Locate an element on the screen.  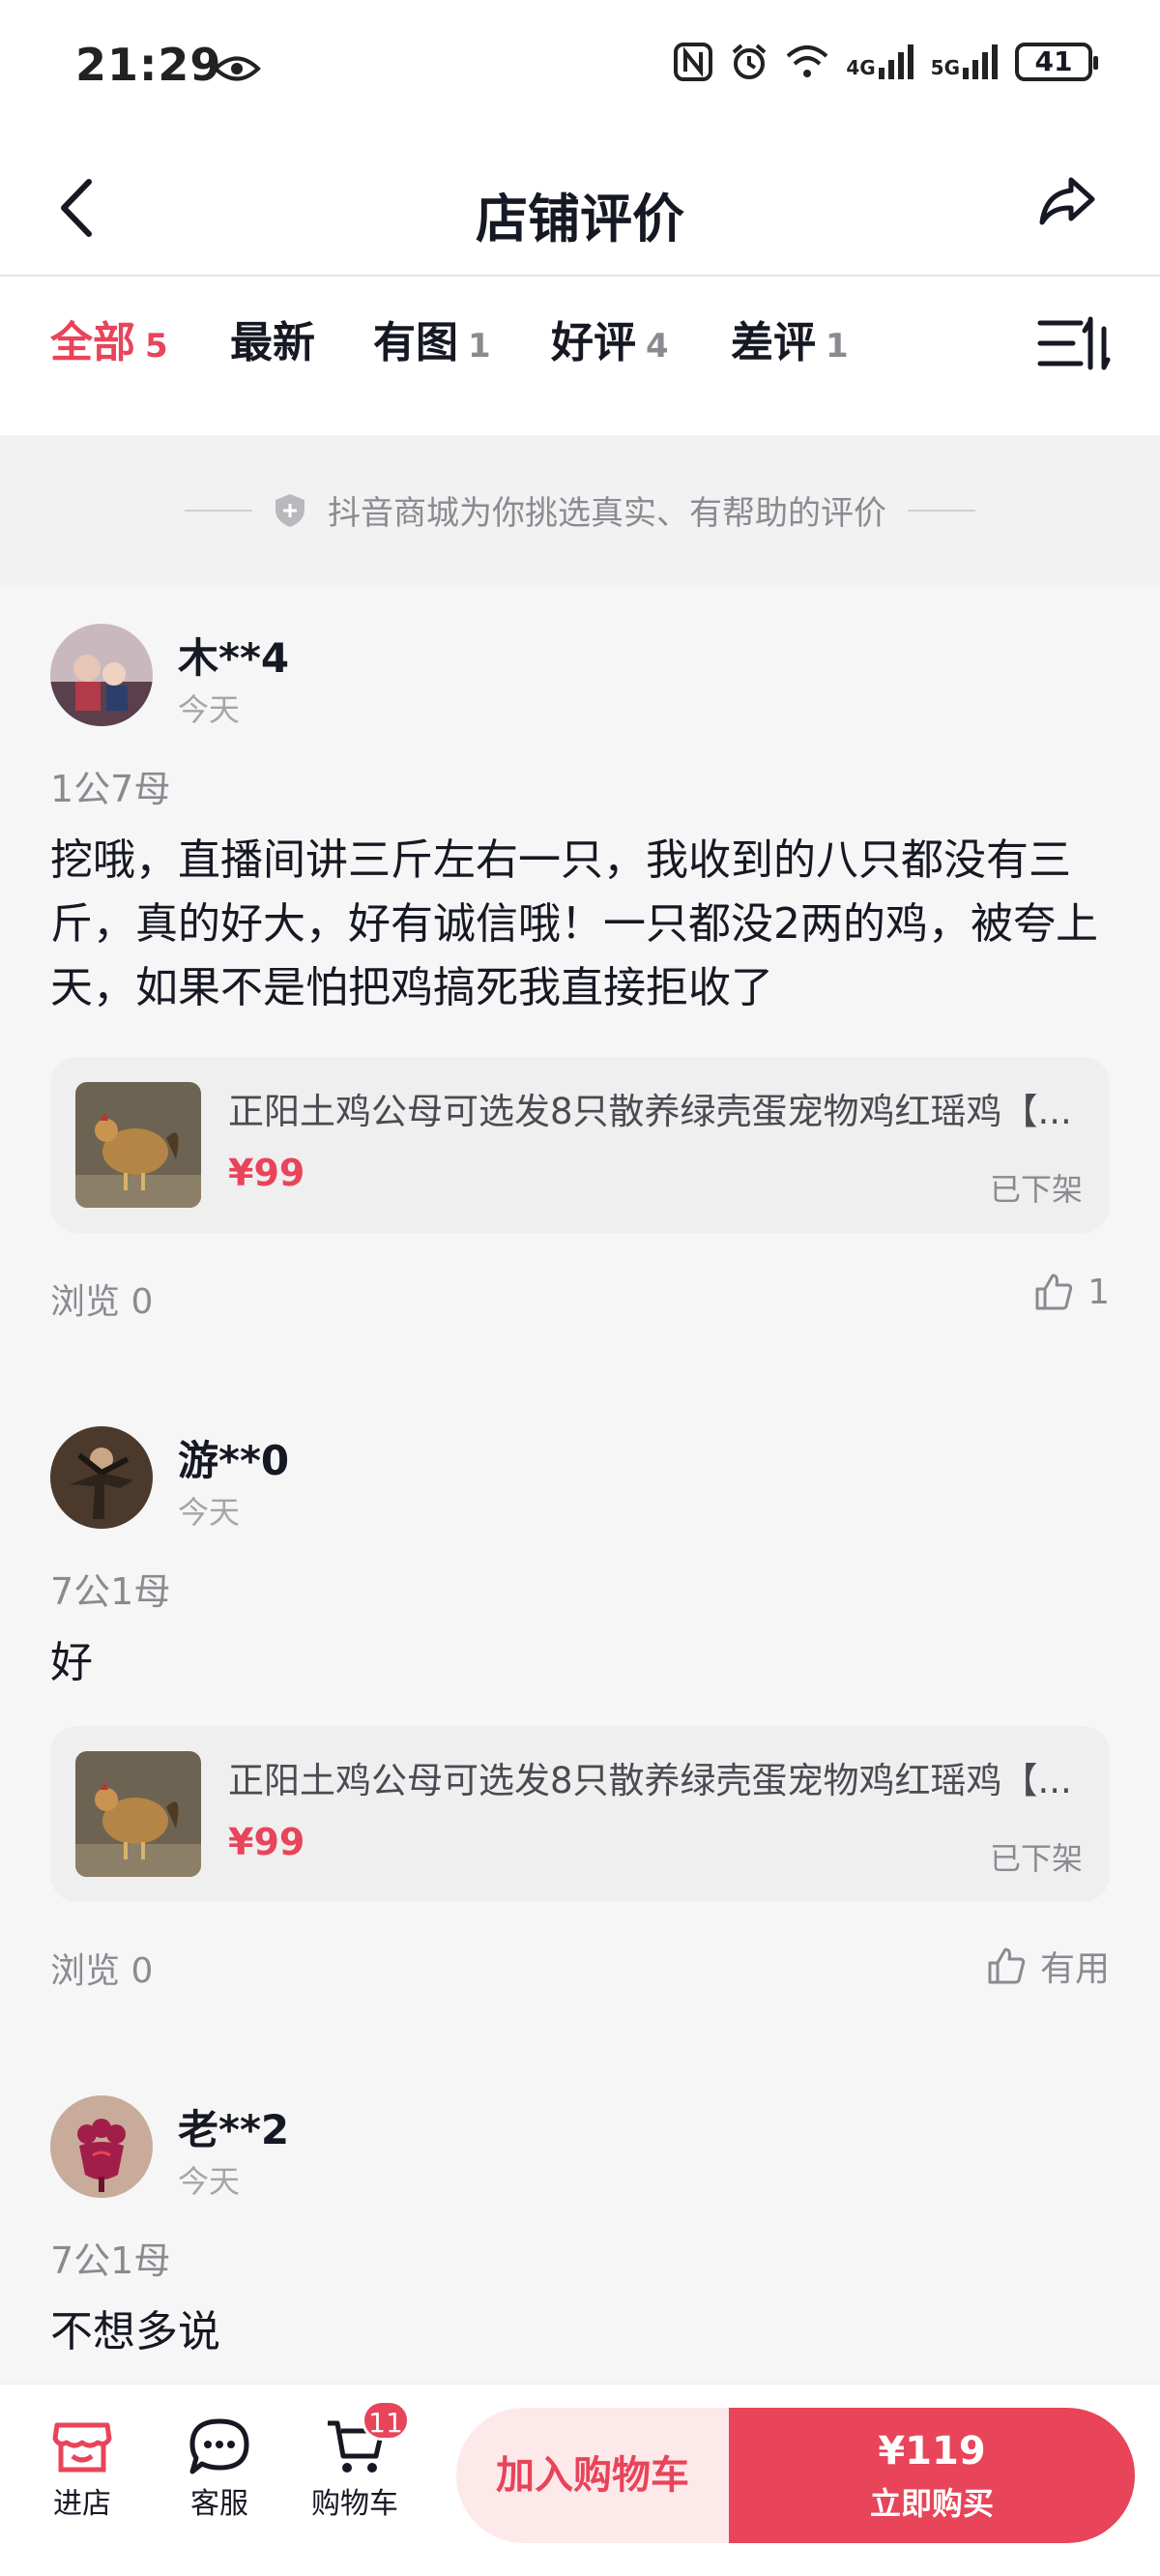
status-icons: 4G 5G 41 is located at coordinates (886, 62).